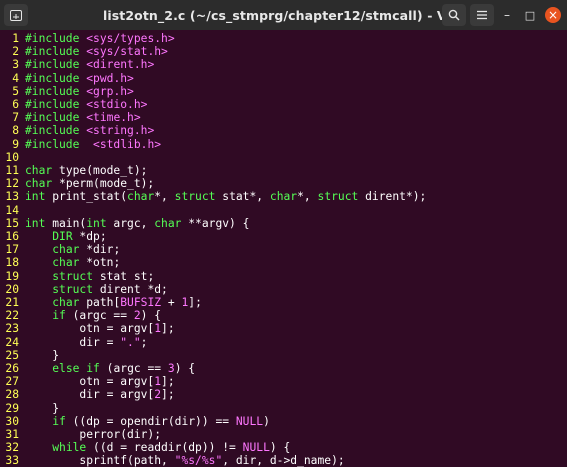 The height and width of the screenshot is (467, 567). I want to click on code-token: *perm(mode_t);, so click(103, 184).